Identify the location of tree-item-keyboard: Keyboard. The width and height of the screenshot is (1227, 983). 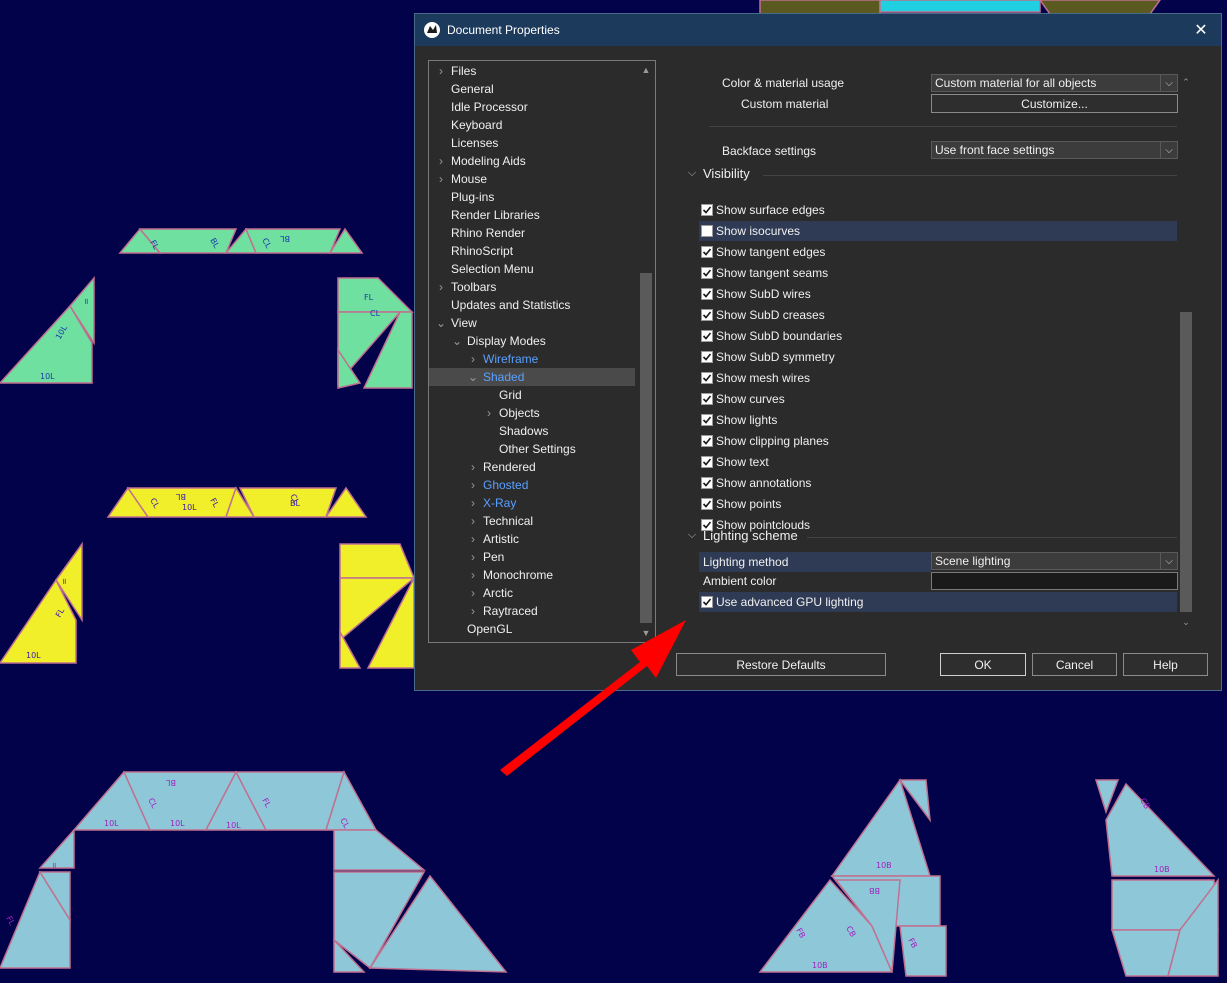
(465, 125).